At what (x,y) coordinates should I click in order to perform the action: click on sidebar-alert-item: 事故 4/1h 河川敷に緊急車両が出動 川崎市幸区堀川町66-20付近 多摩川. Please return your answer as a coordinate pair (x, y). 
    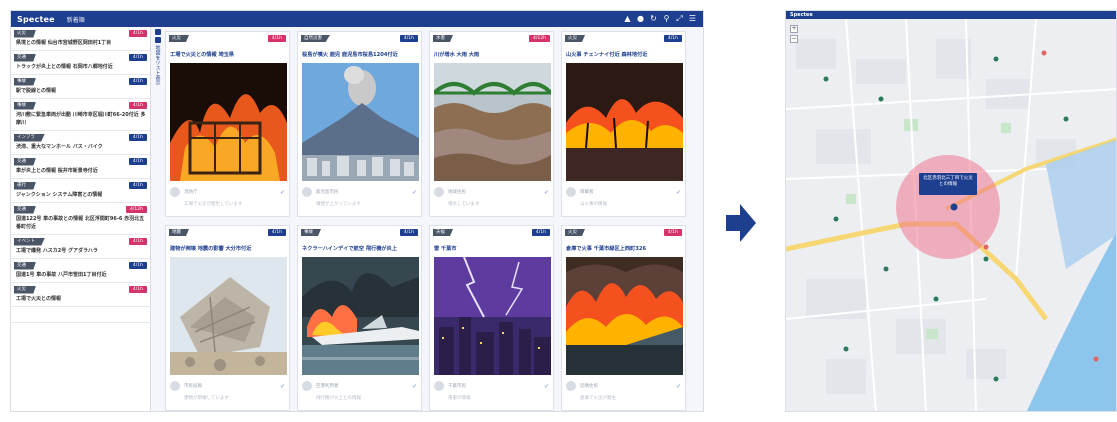
    Looking at the image, I should click on (80, 116).